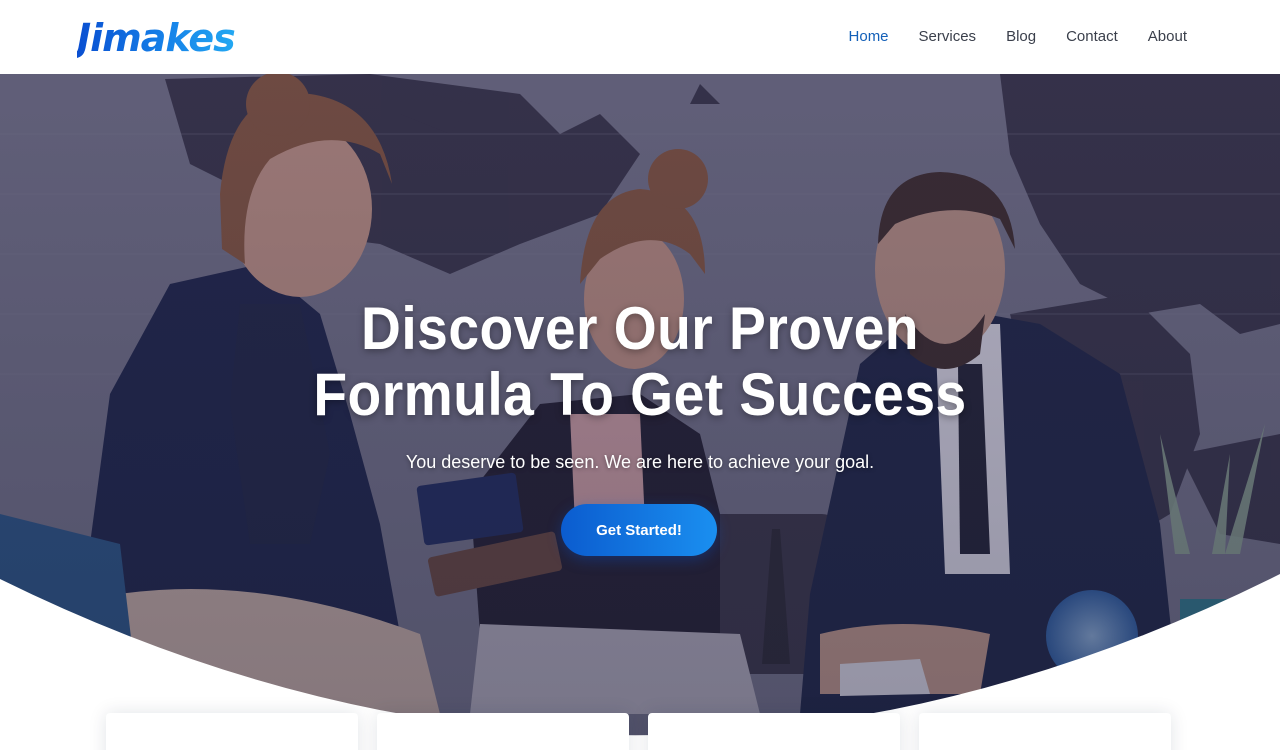  Describe the element at coordinates (640, 328) in the screenshot. I see `hero-title-line-1: Discover Our Proven` at that location.